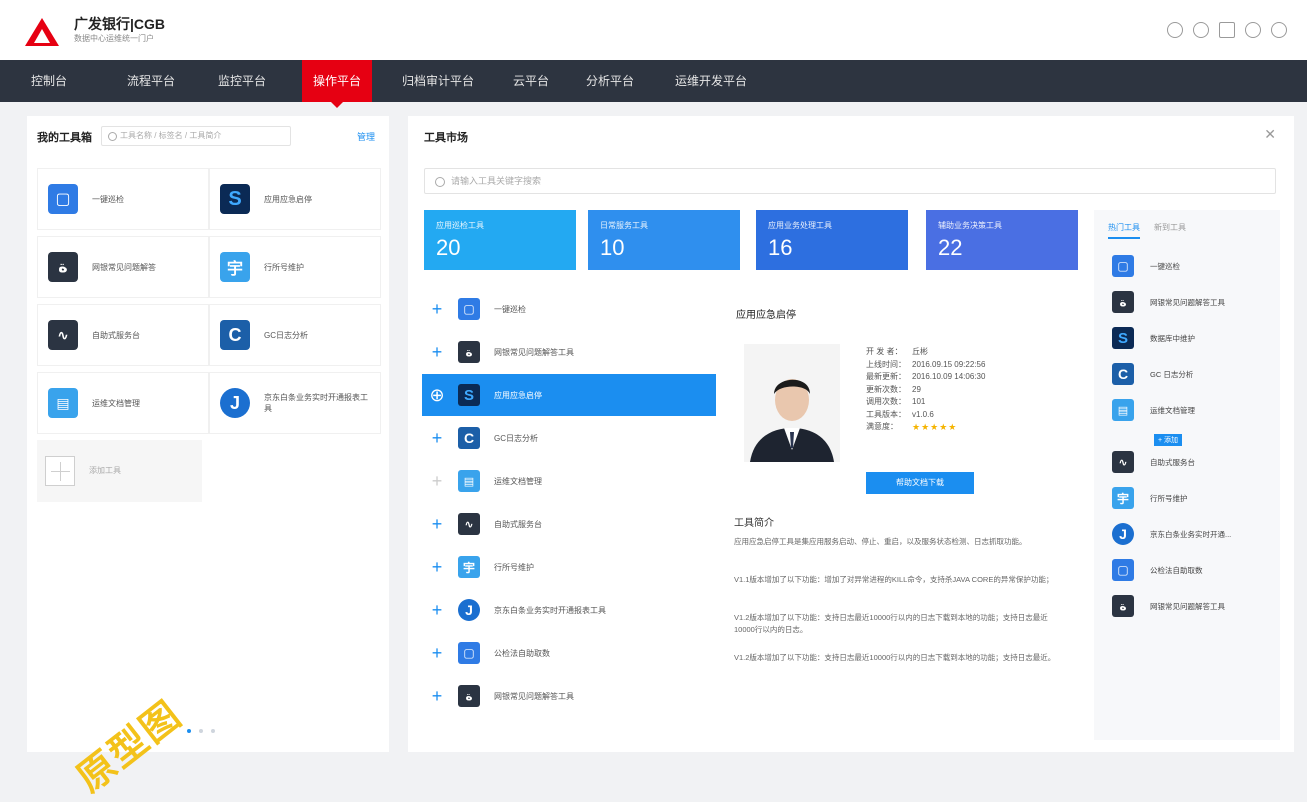 This screenshot has width=1307, height=802. I want to click on tool-card: 宇 行所号维护, so click(295, 267).